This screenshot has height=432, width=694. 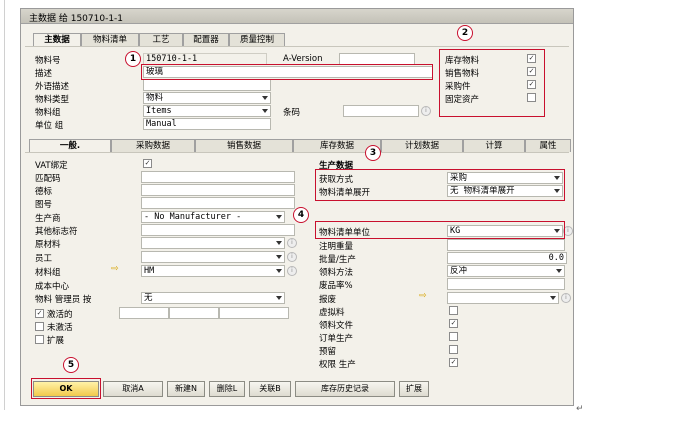 I want to click on employee-select, so click(x=213, y=257).